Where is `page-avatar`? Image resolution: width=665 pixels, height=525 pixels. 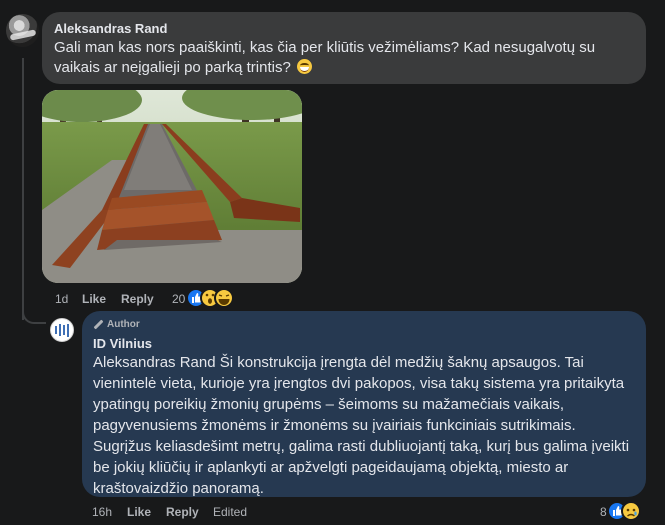
page-avatar is located at coordinates (62, 330).